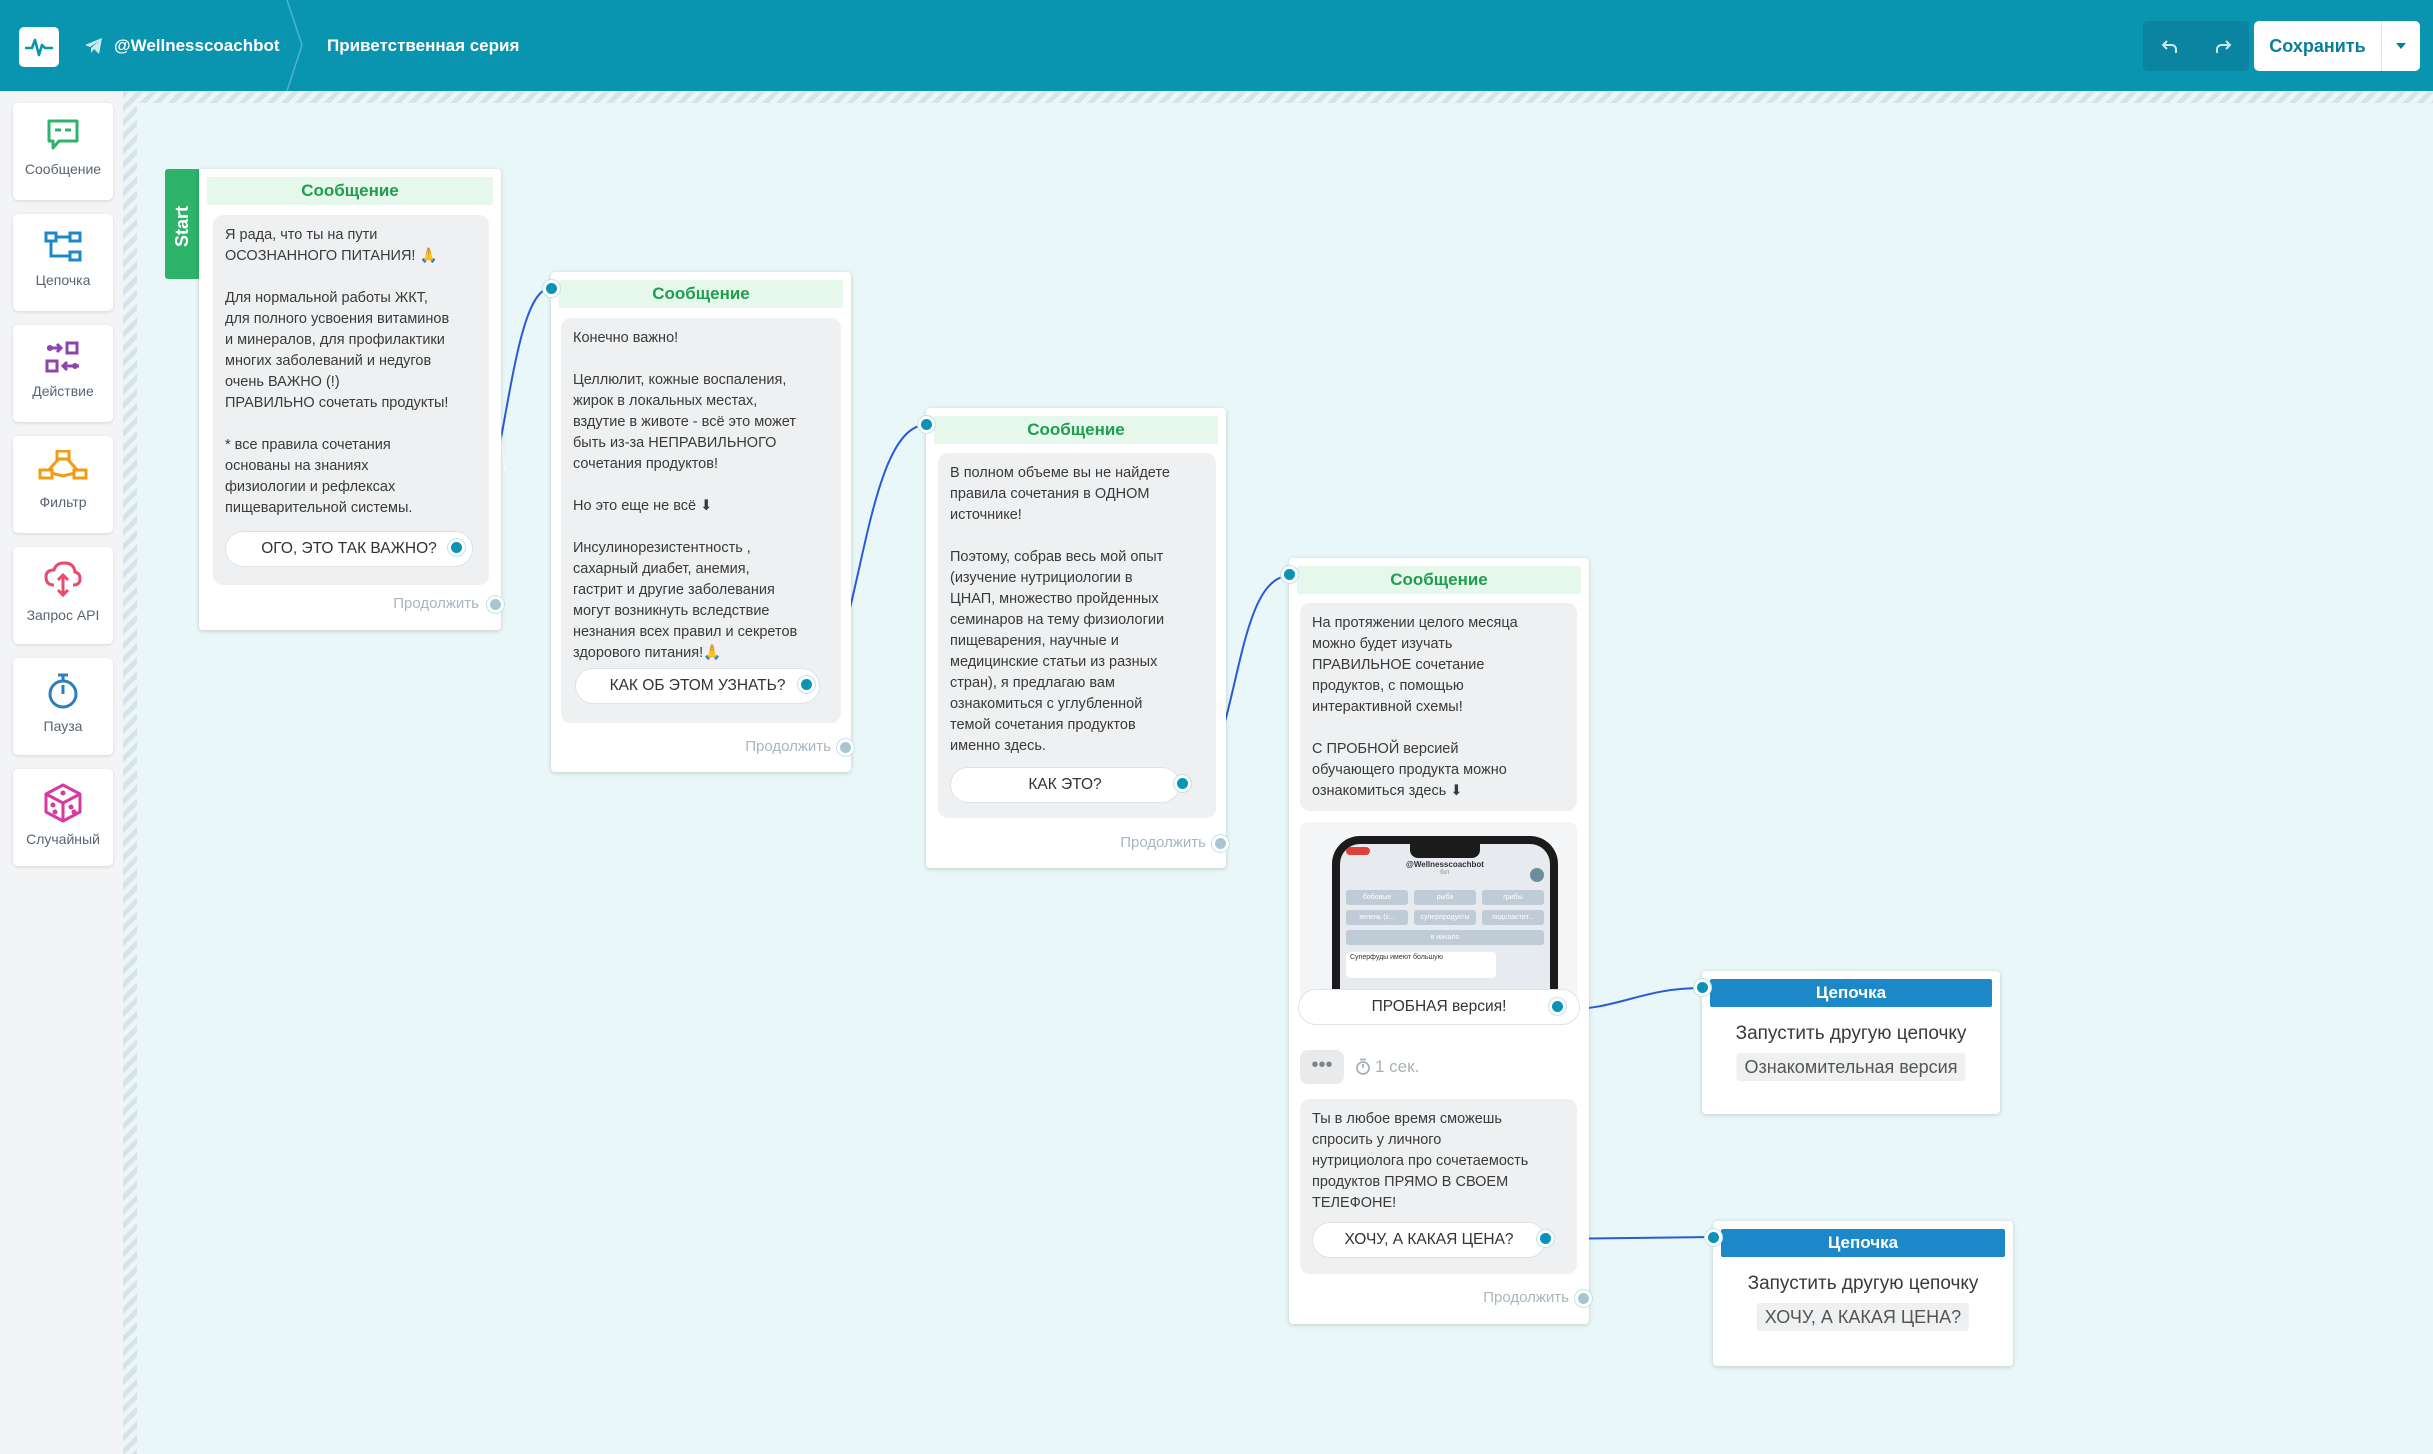 The image size is (2433, 1454). I want to click on keyboard-key: бобовые, so click(1377, 897).